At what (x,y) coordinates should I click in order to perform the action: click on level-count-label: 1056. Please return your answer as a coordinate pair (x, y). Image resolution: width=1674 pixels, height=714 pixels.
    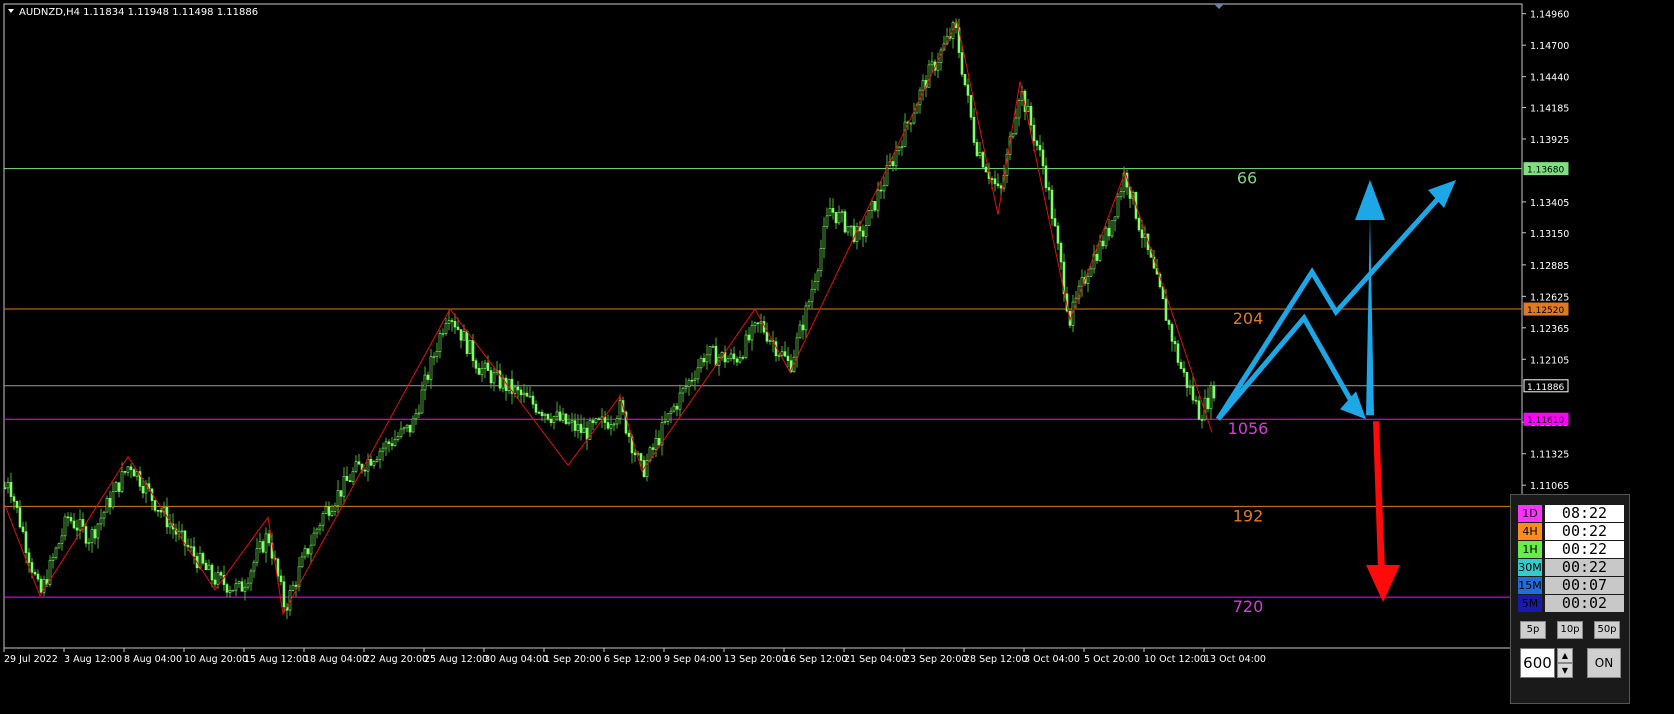
    Looking at the image, I should click on (1248, 428).